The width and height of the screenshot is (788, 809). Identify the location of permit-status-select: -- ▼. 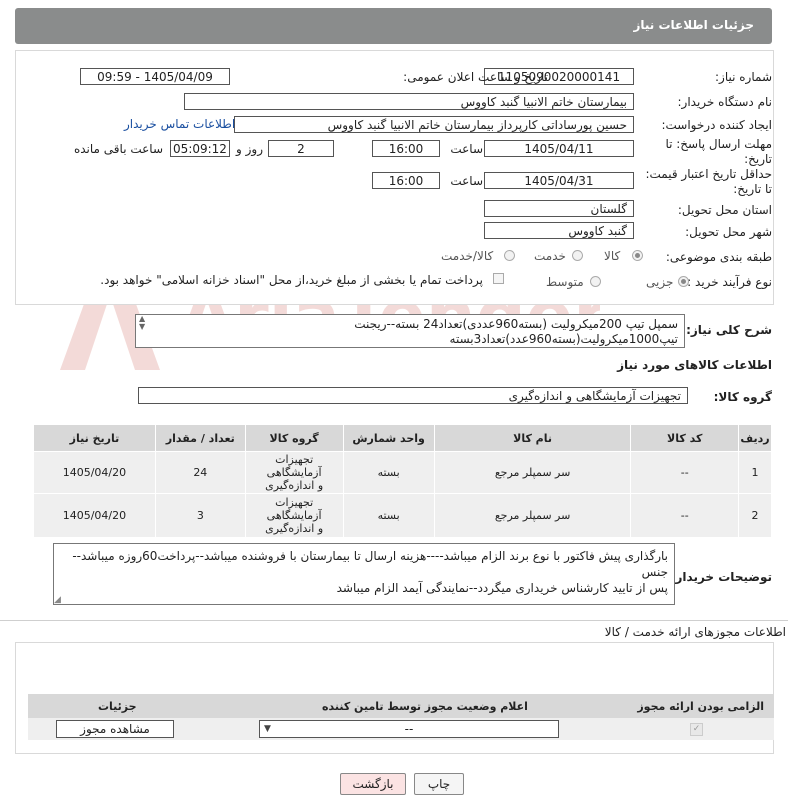
(409, 729).